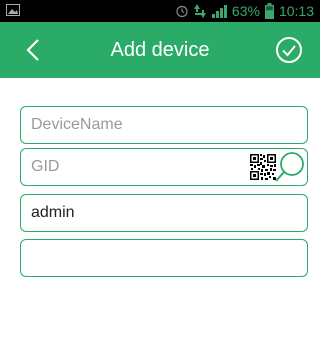 This screenshot has width=320, height=353. I want to click on signal-icon, so click(219, 11).